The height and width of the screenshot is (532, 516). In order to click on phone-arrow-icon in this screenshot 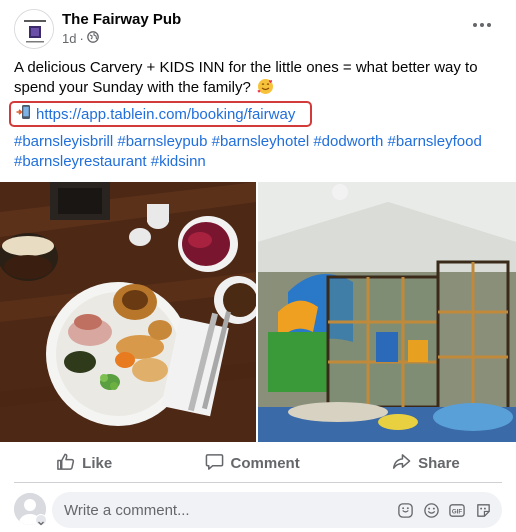, I will do `click(24, 114)`.